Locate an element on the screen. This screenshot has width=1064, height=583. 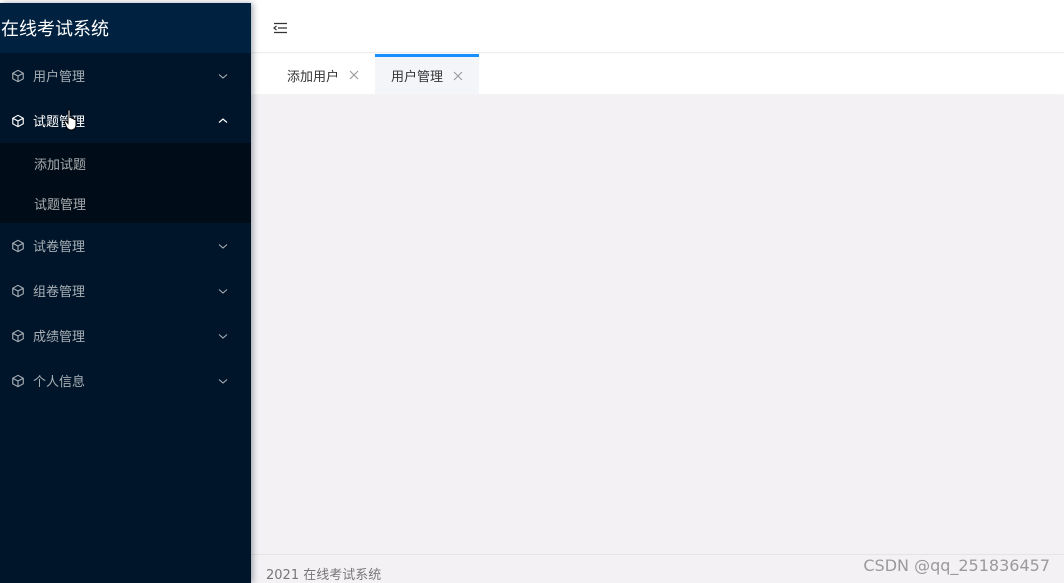
tab-add-user: 添加用户 is located at coordinates (323, 74).